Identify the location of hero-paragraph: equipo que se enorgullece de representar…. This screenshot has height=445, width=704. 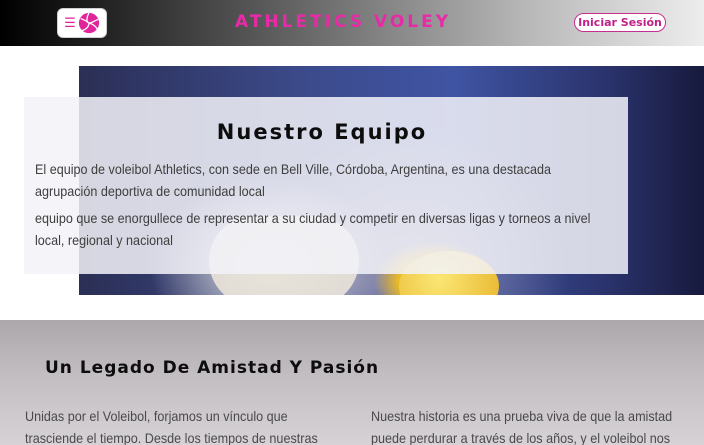
(313, 229).